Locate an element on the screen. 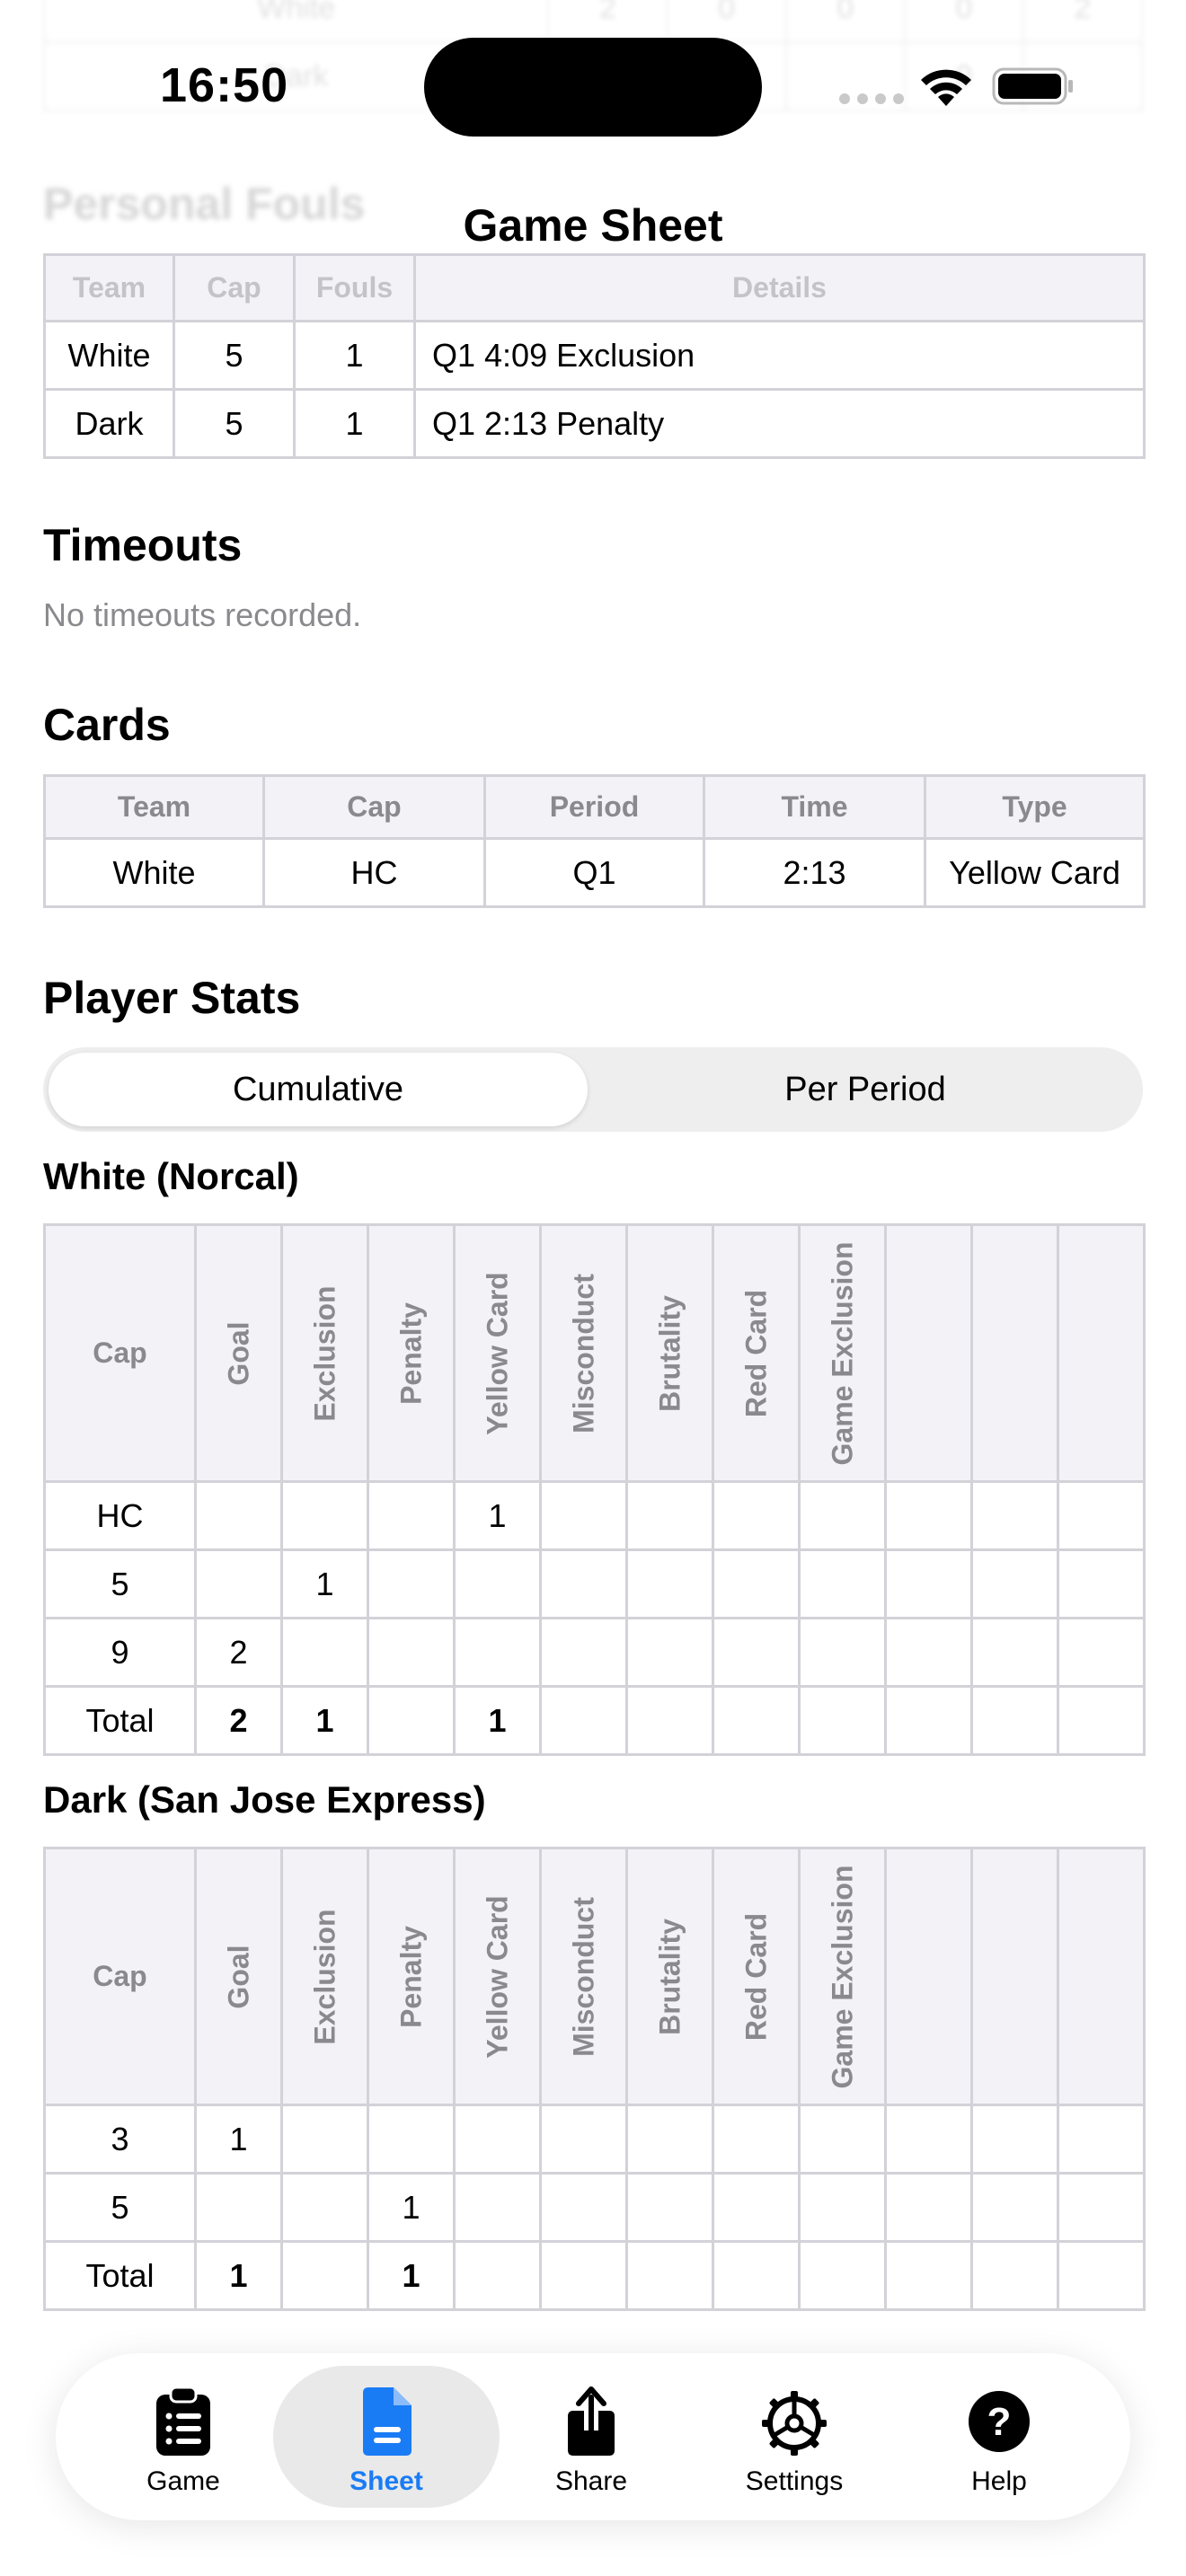  cellular-signal-icon is located at coordinates (871, 98).